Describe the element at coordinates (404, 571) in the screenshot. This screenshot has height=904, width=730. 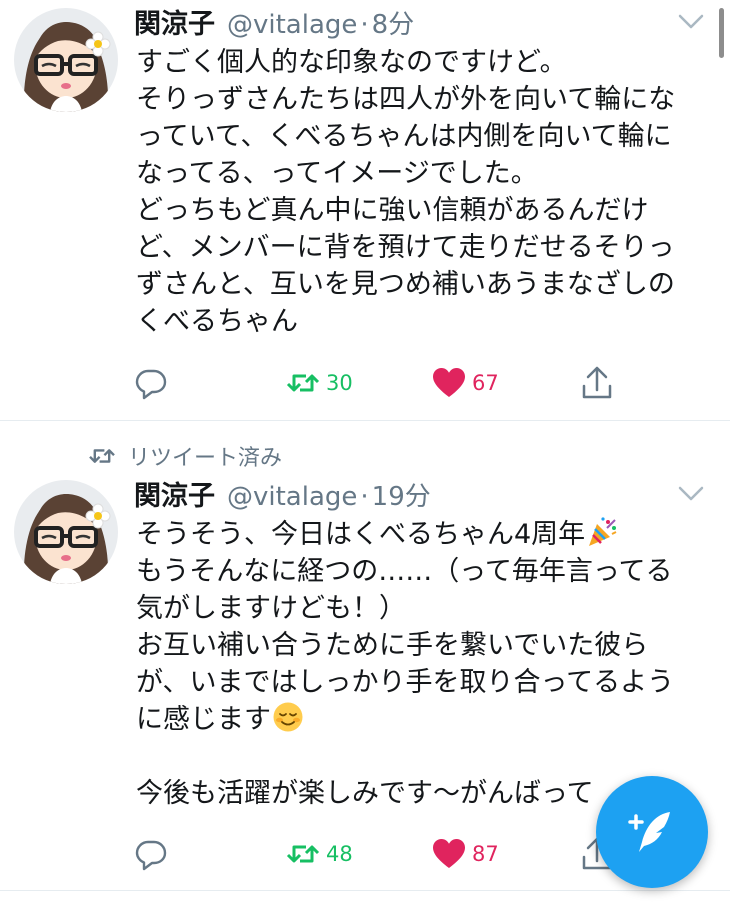
I see `tweet-text-line: もうそんなに経つの……（って毎年言ってる` at that location.